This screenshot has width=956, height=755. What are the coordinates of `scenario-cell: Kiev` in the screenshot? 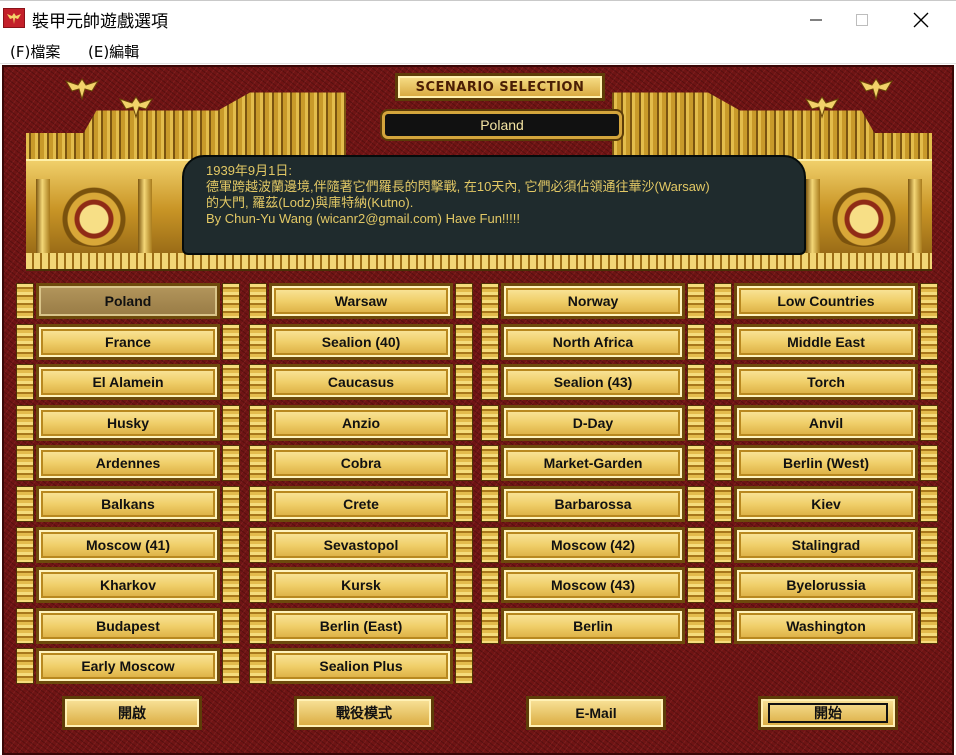 It's located at (826, 504).